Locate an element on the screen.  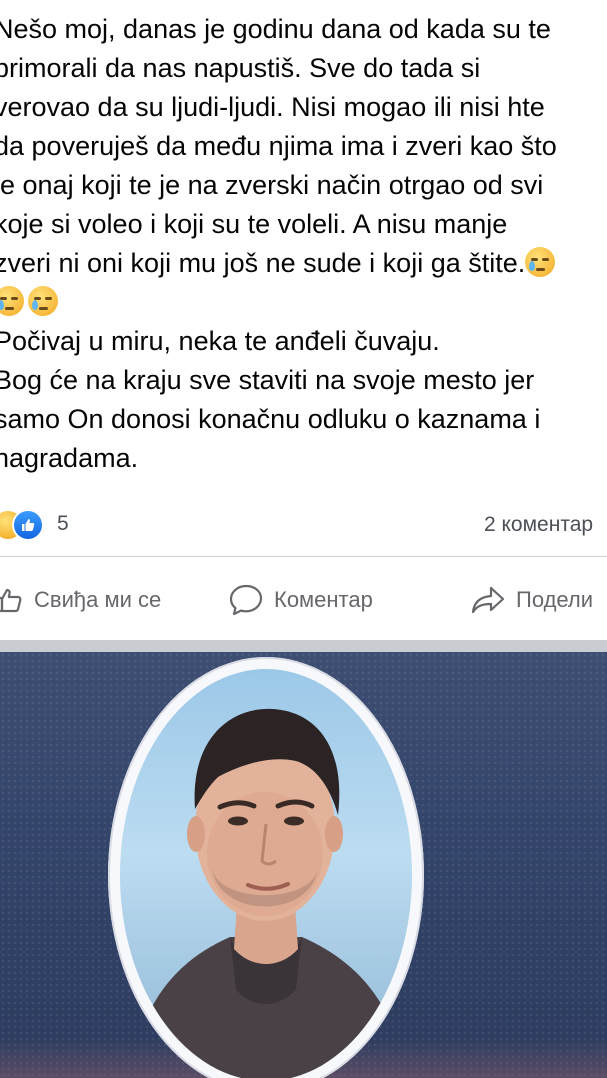
thumbs-up-icon is located at coordinates (12, 600).